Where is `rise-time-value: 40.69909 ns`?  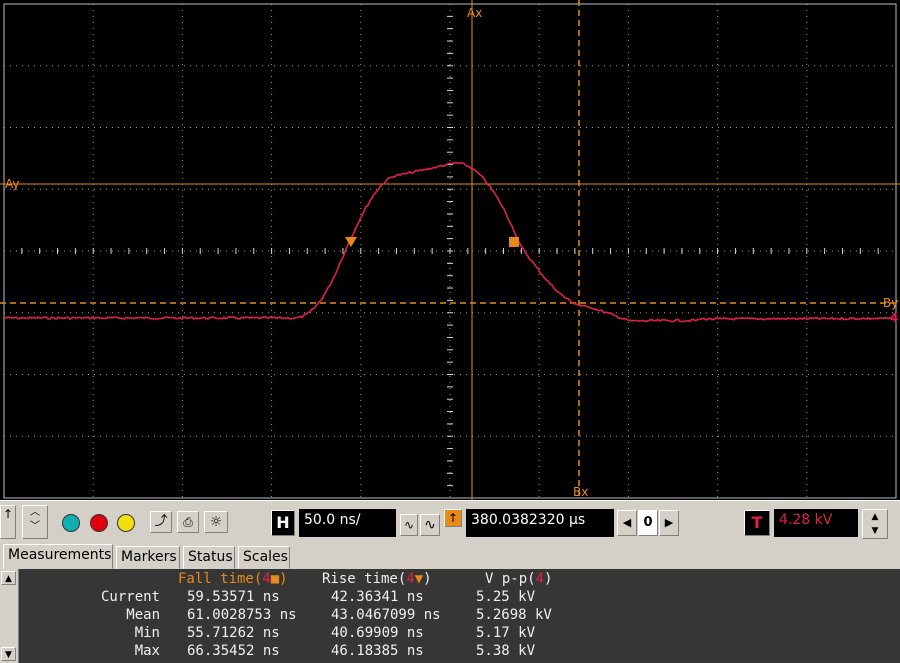
rise-time-value: 40.69909 ns is located at coordinates (377, 633).